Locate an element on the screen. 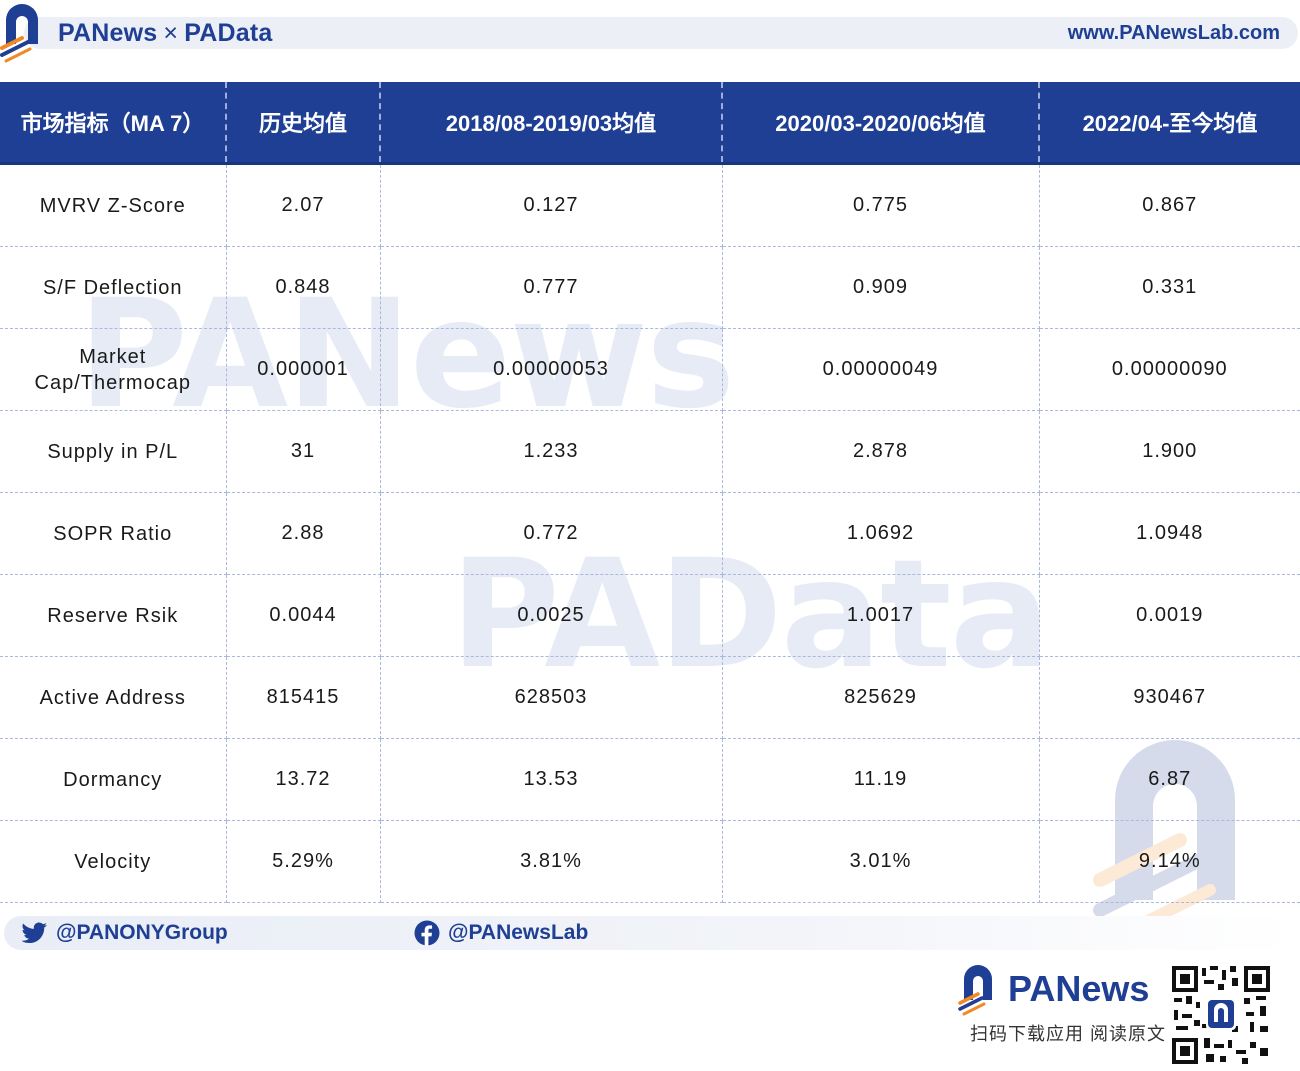  table-cell: 1.0948 is located at coordinates (1169, 533).